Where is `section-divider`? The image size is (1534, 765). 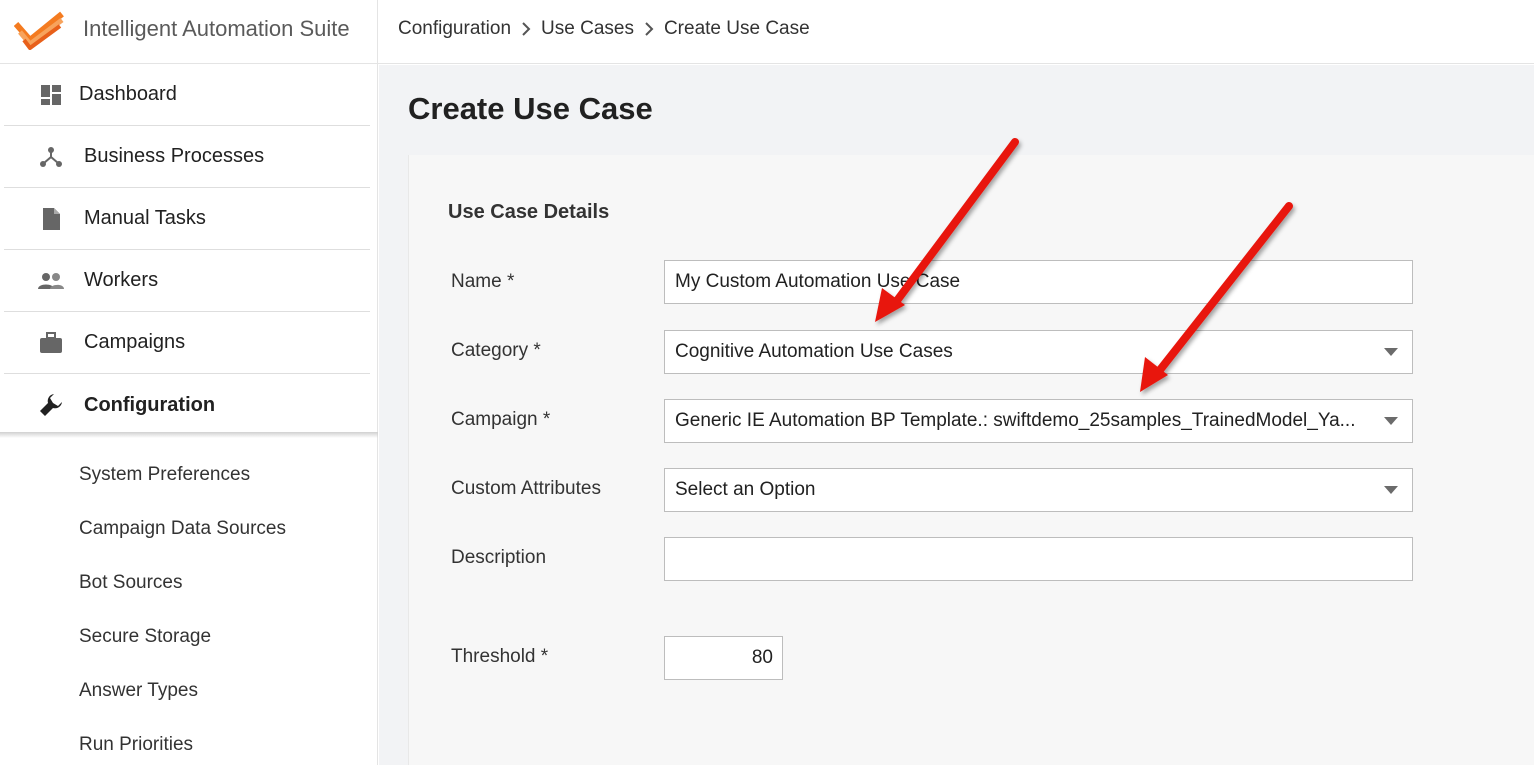
section-divider is located at coordinates (189, 435).